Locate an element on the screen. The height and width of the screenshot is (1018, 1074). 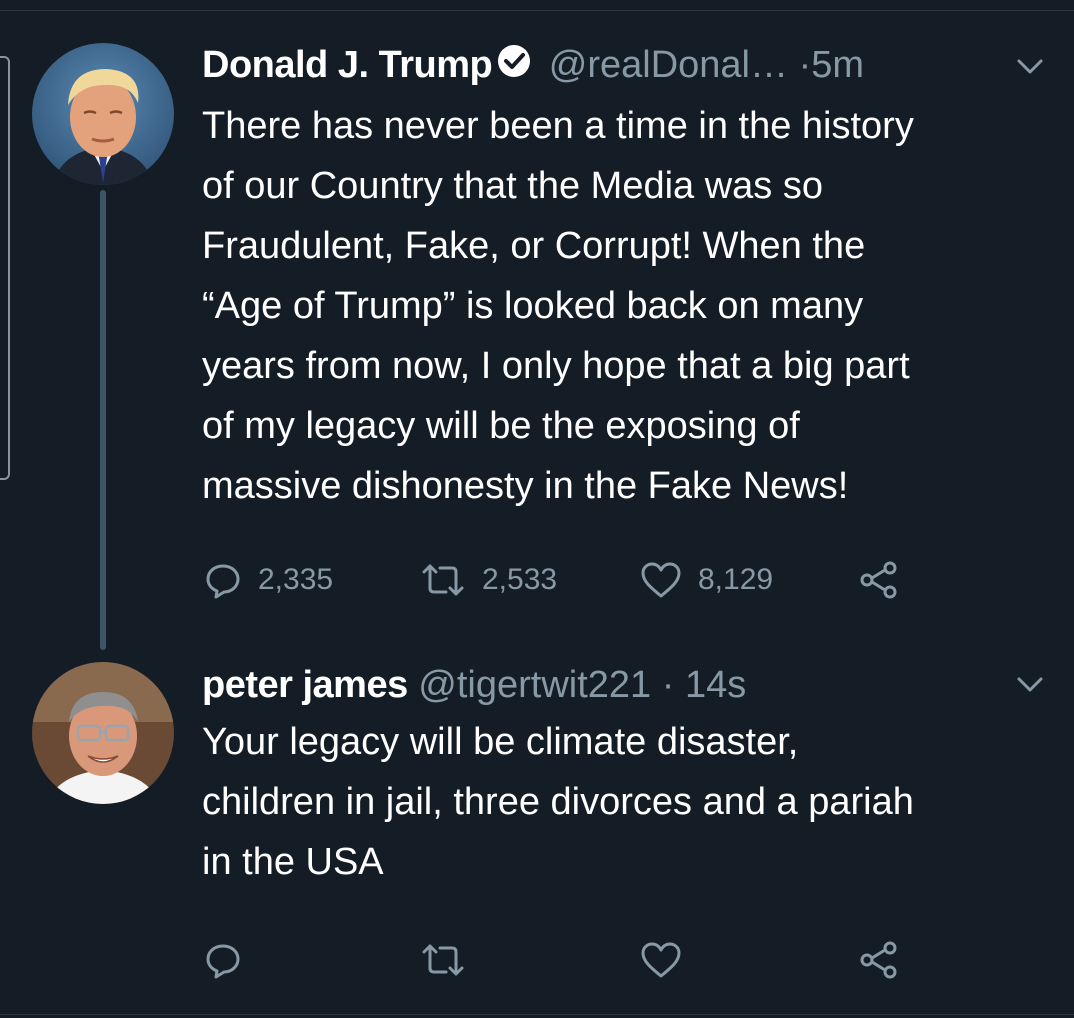
tweet-actions is located at coordinates (602, 960).